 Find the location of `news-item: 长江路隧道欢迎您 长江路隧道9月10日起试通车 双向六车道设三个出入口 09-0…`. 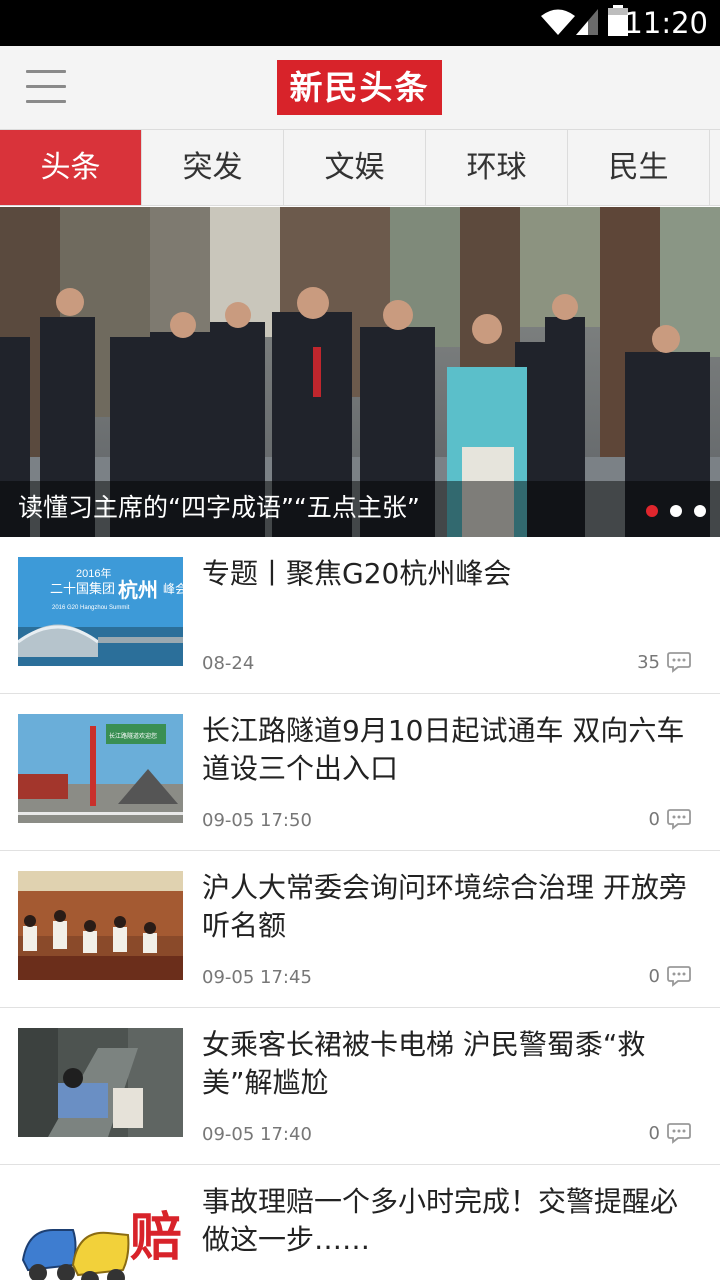

news-item: 长江路隧道欢迎您 长江路隧道9月10日起试通车 双向六车道设三个出入口 09-0… is located at coordinates (360, 772).